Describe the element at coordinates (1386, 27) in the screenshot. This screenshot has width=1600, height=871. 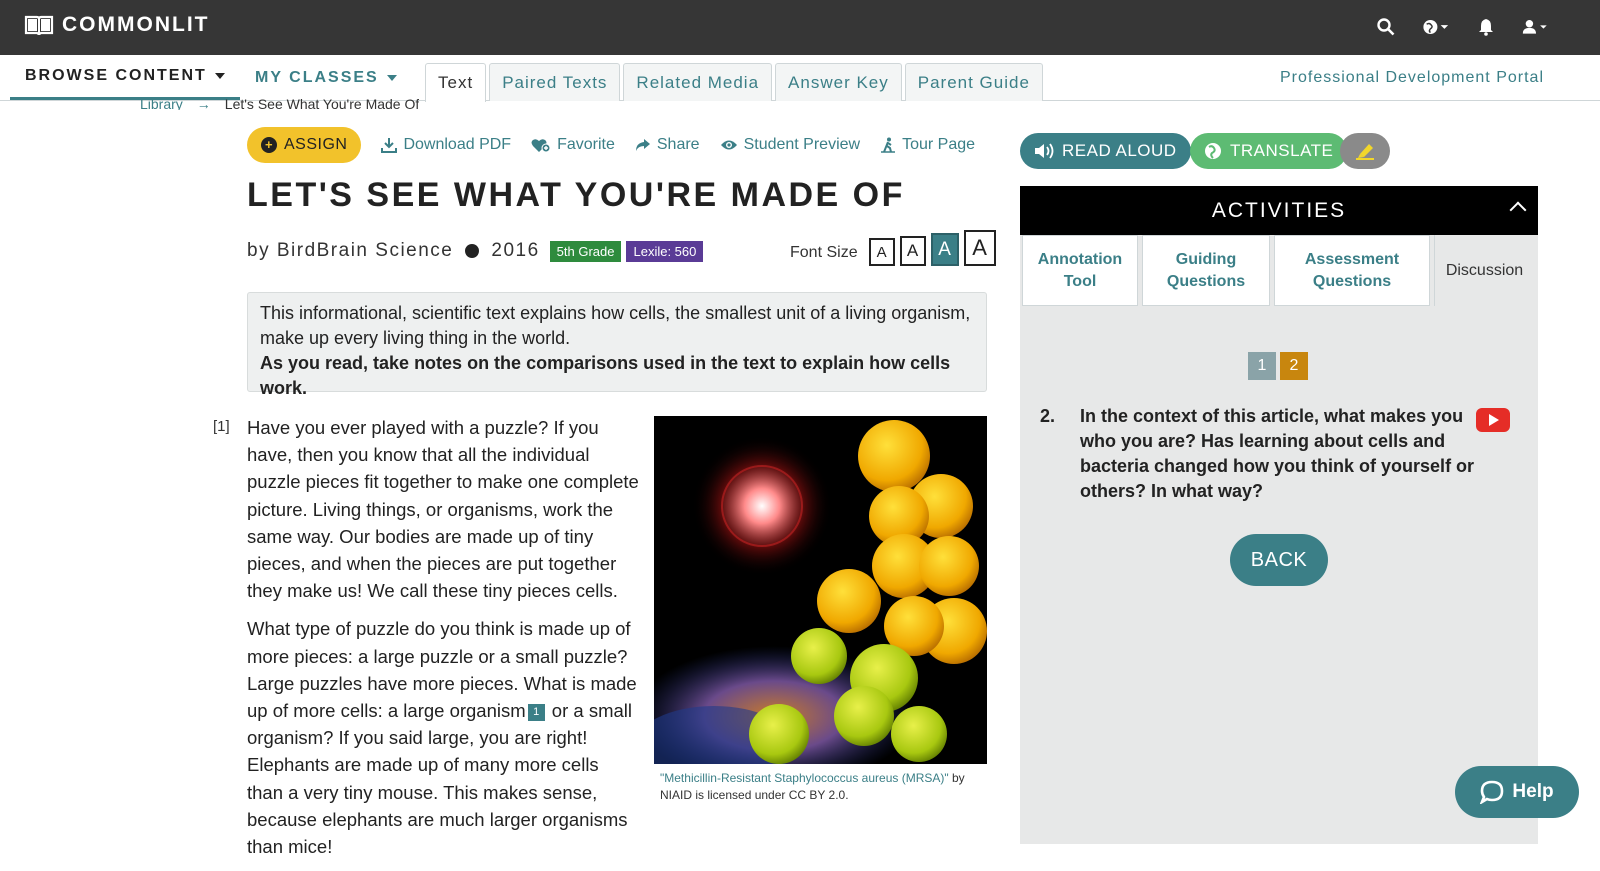
I see `search-icon` at that location.